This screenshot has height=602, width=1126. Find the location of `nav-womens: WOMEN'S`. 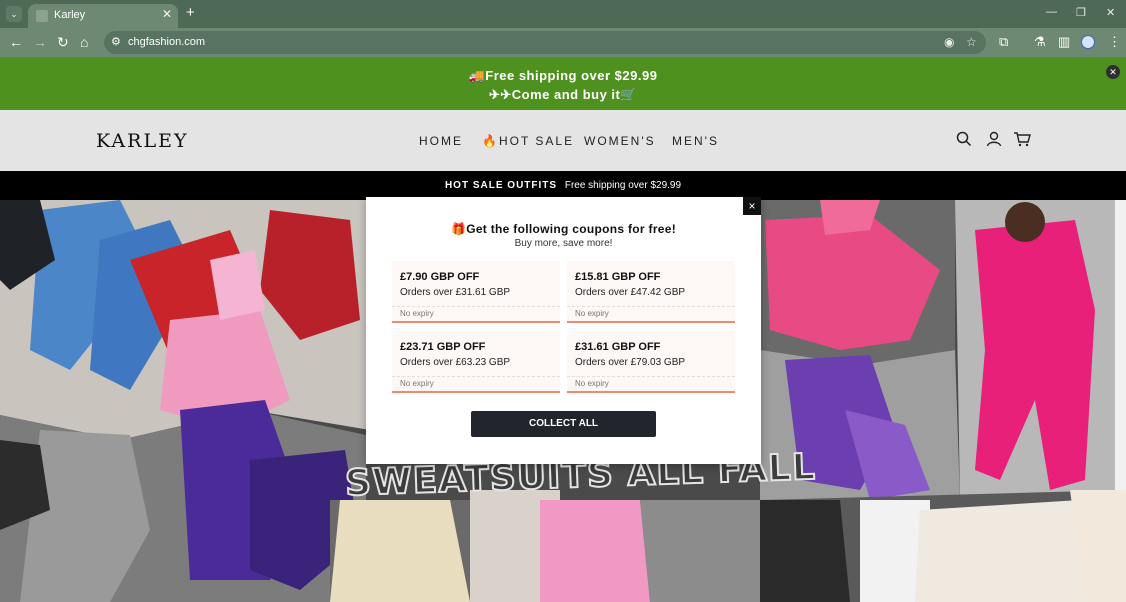

nav-womens: WOMEN'S is located at coordinates (620, 141).